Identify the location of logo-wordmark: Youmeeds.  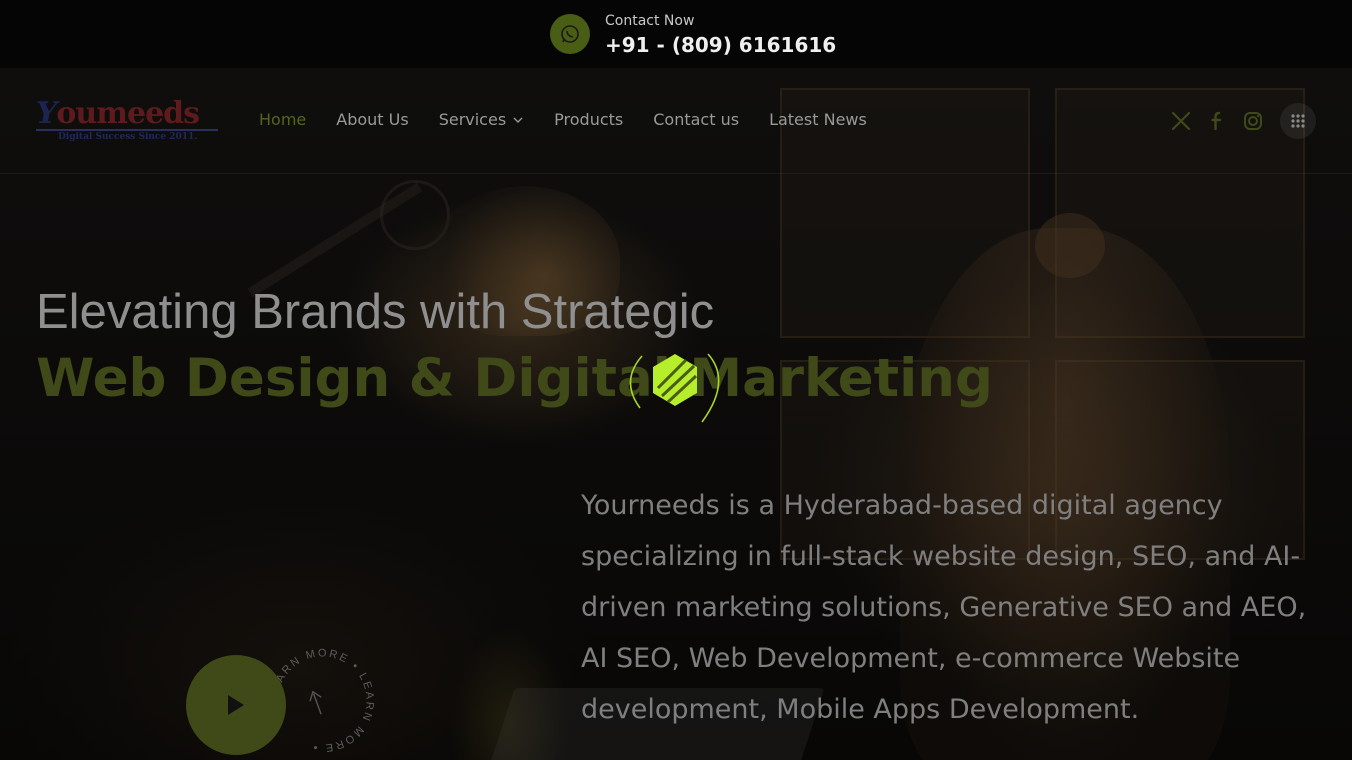
(118, 113).